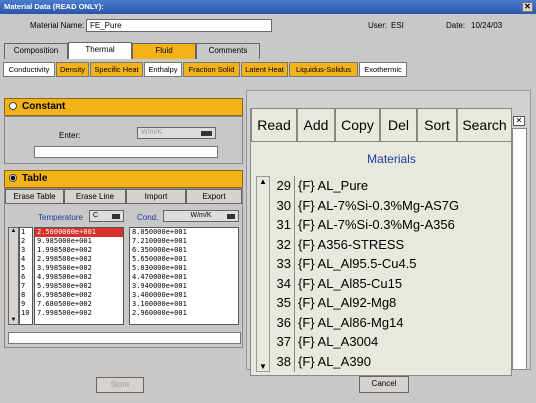  I want to click on table-header: Table, so click(123, 179).